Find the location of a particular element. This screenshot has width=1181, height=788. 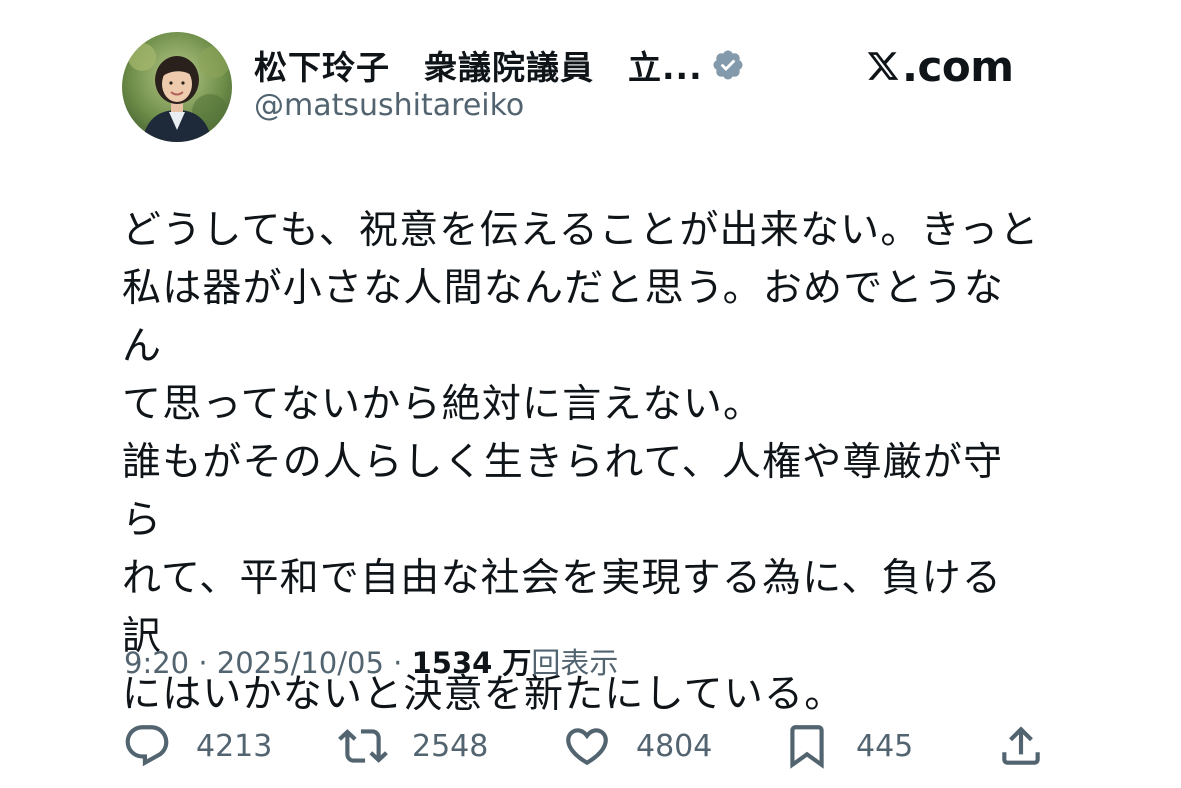

tweet-date: 2025/10/05 is located at coordinates (300, 663).